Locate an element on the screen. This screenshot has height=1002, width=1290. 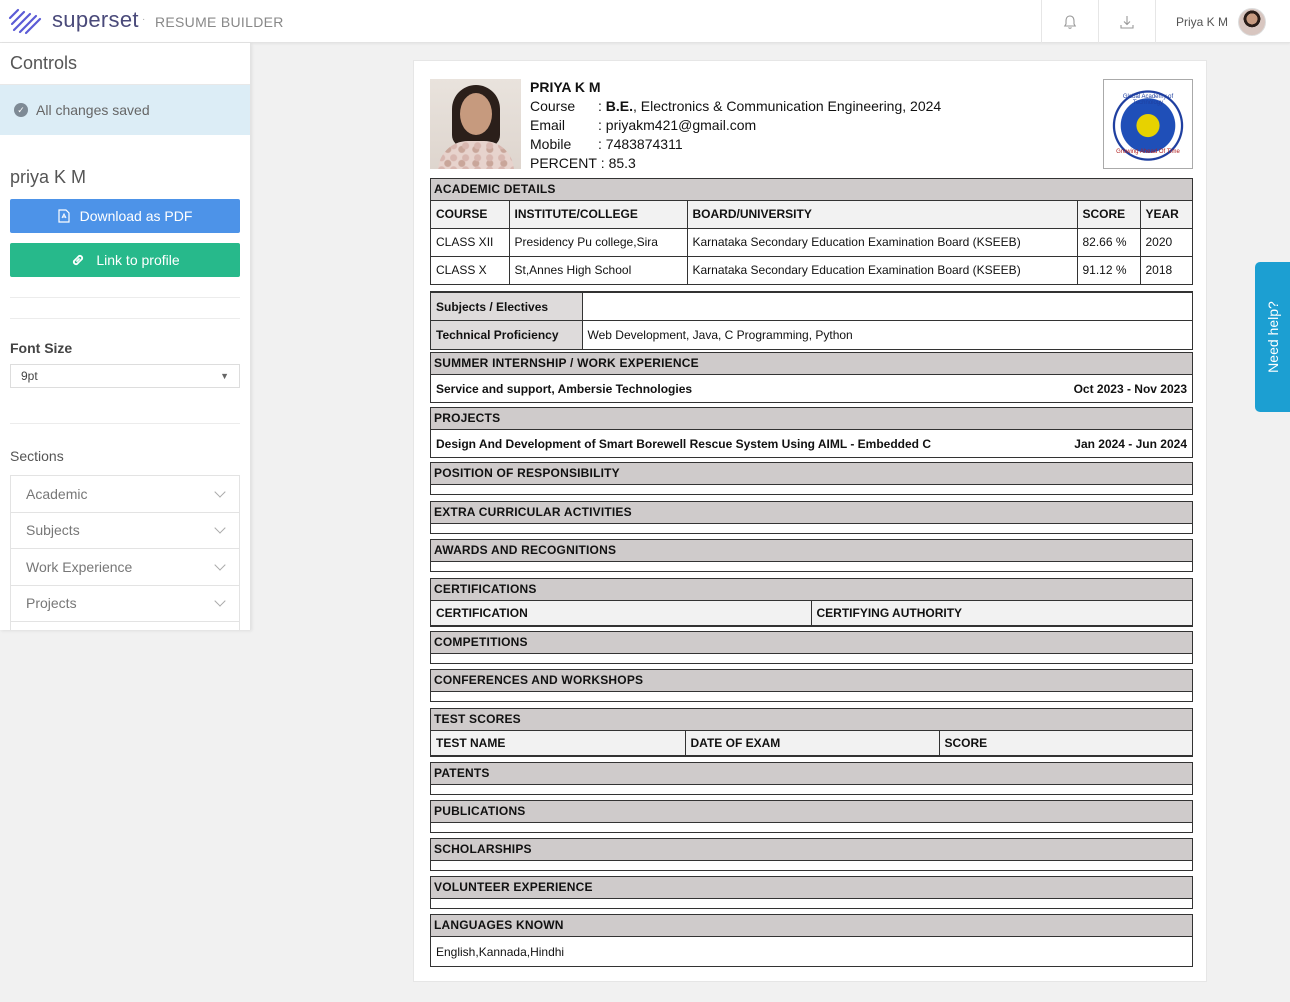
table-cell: Presidency Pu college,Sira is located at coordinates (598, 242).